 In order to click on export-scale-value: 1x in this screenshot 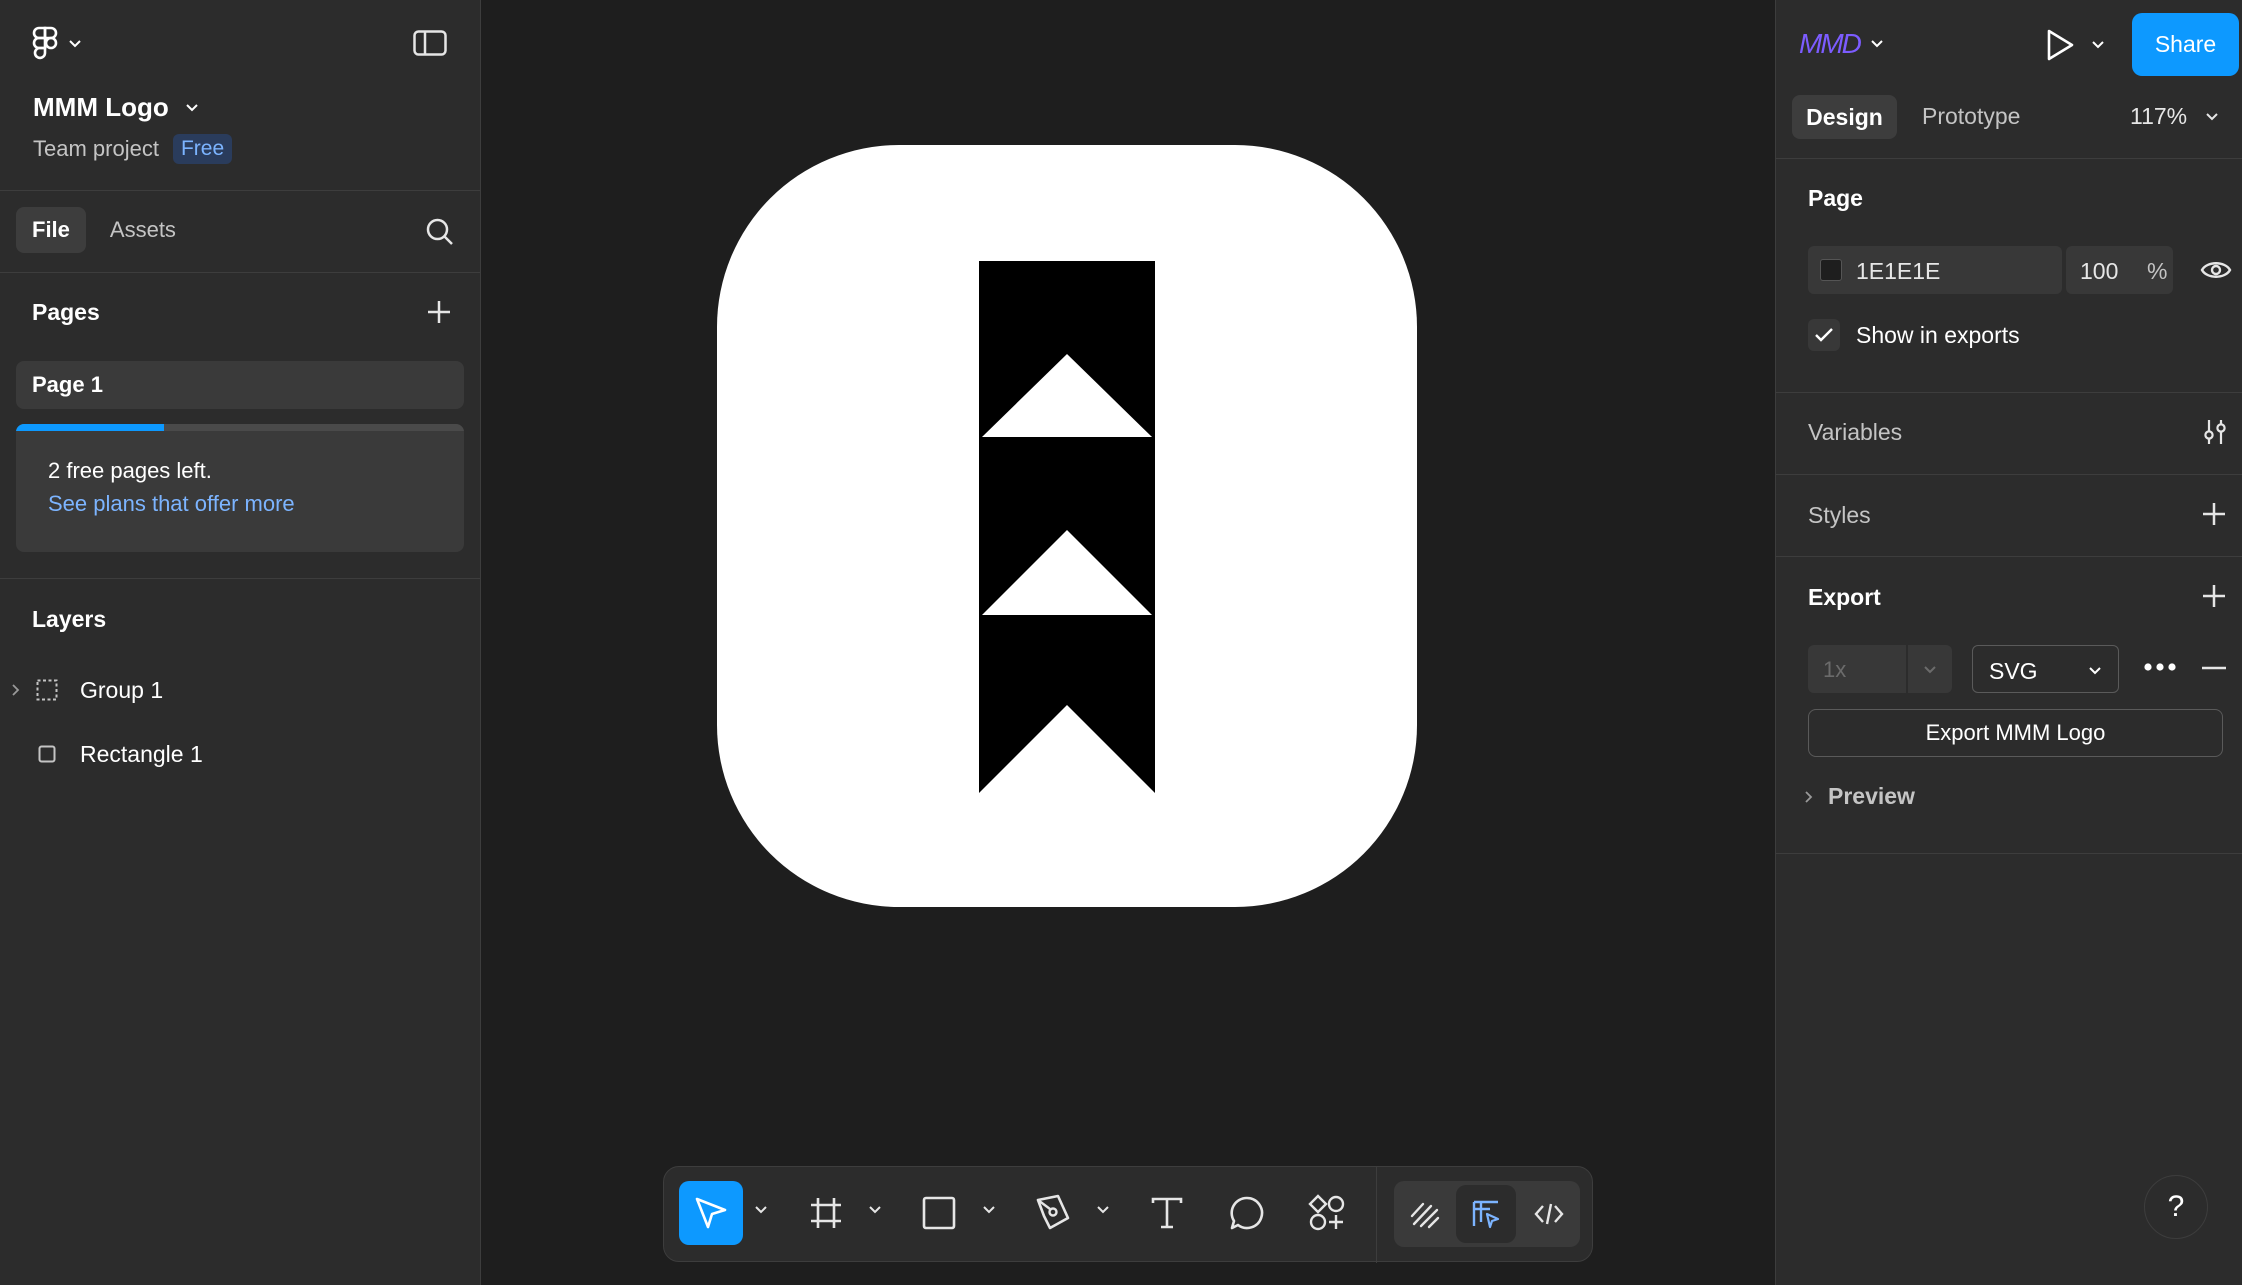, I will do `click(1834, 670)`.